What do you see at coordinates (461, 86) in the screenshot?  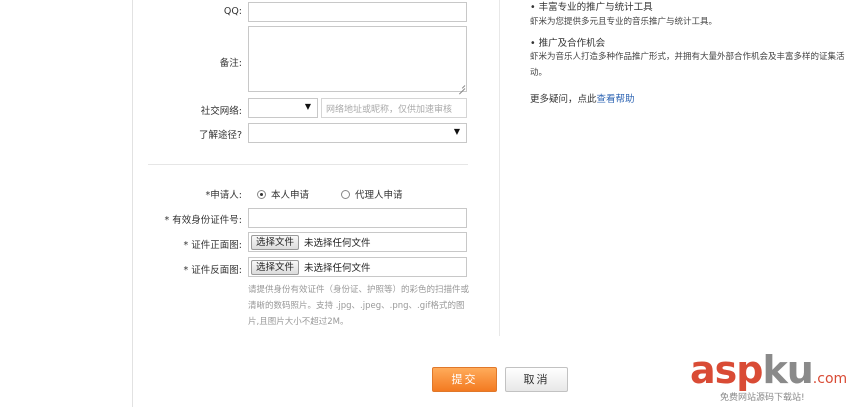 I see `resize-handle-icon` at bounding box center [461, 86].